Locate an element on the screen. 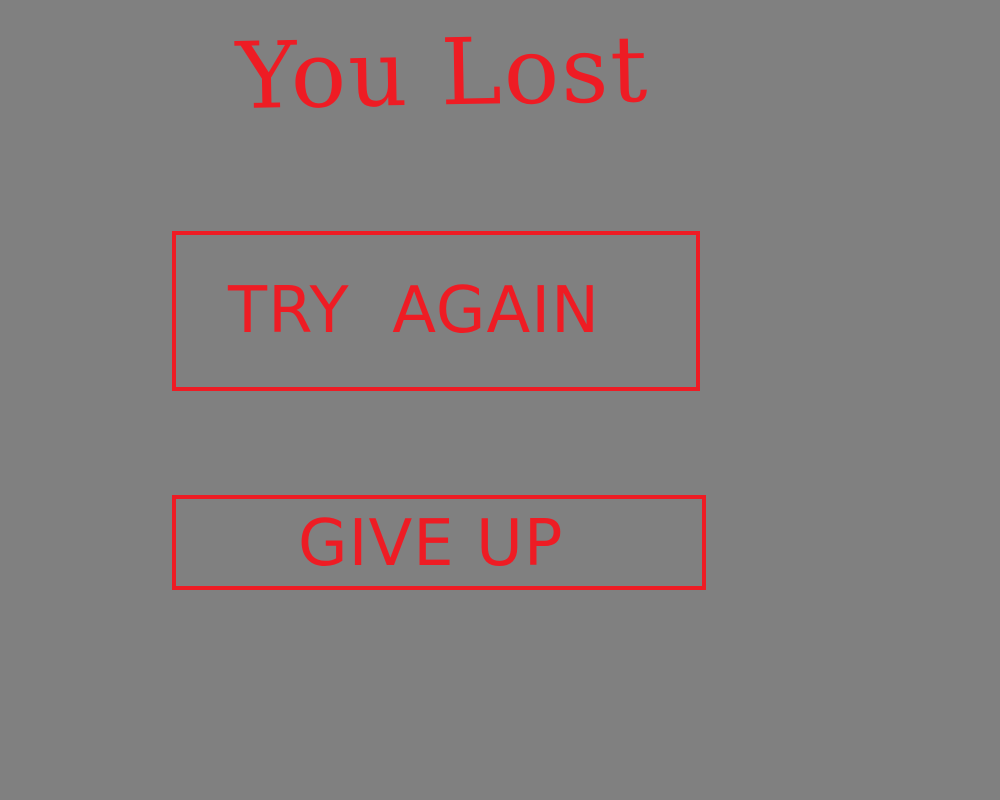 Image resolution: width=1000 pixels, height=800 pixels. give-up-label: GIVE UP is located at coordinates (431, 544).